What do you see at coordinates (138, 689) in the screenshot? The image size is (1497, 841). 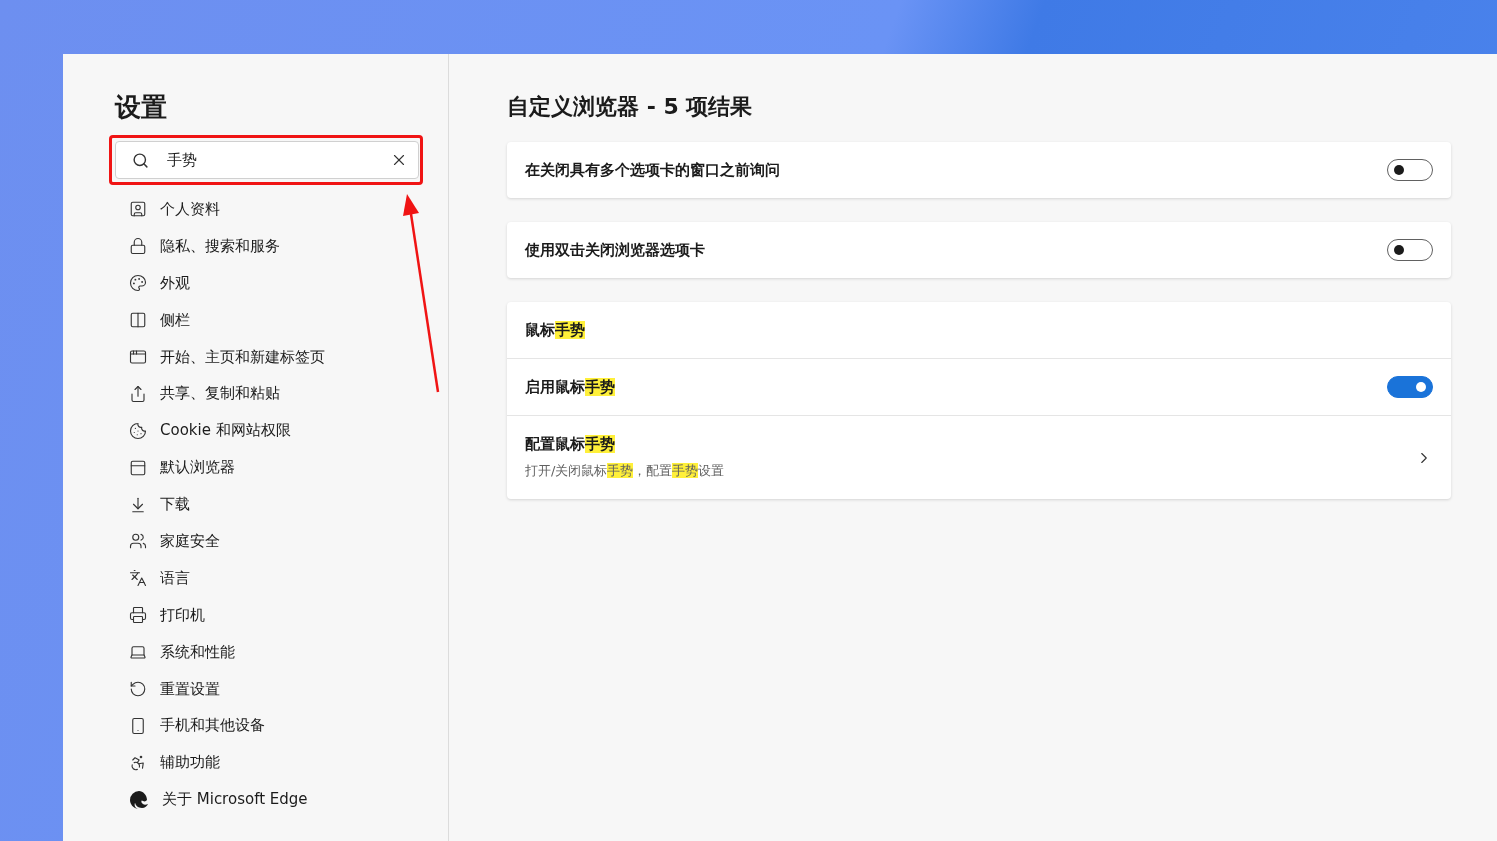 I see `reset-icon` at bounding box center [138, 689].